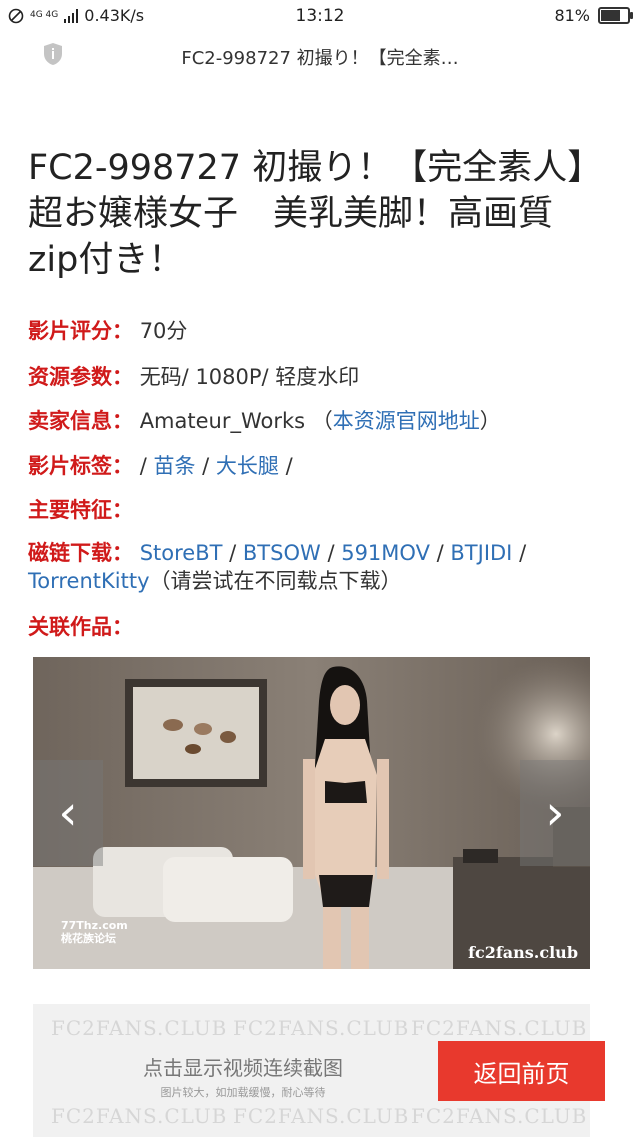 This screenshot has width=640, height=1137. I want to click on back-button: 返回前页, so click(521, 1071).